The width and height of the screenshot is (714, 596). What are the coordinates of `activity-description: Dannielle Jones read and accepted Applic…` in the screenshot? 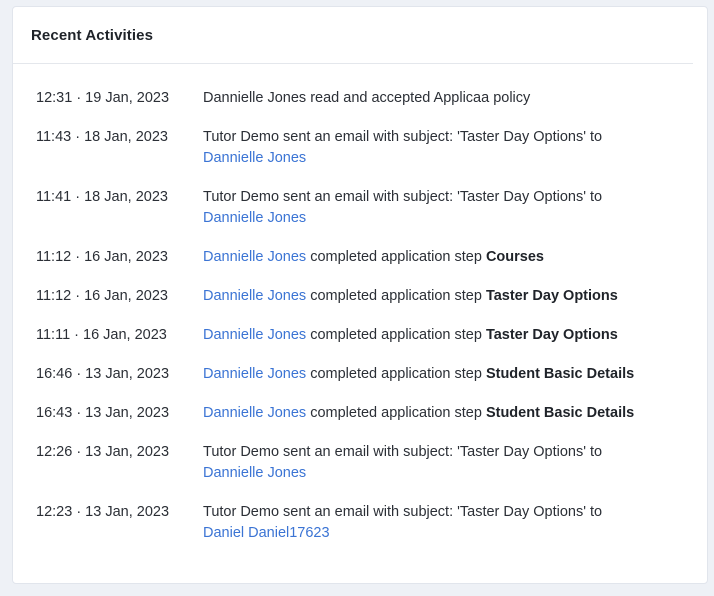 It's located at (443, 98).